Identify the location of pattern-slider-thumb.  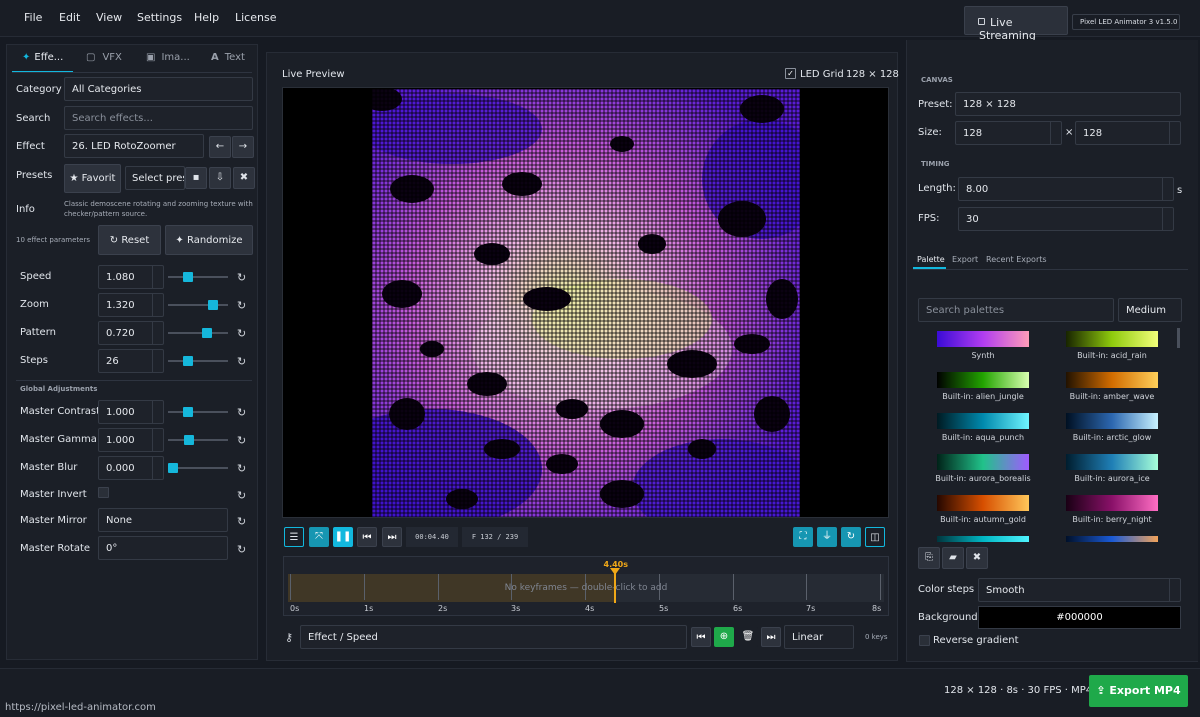
(207, 333).